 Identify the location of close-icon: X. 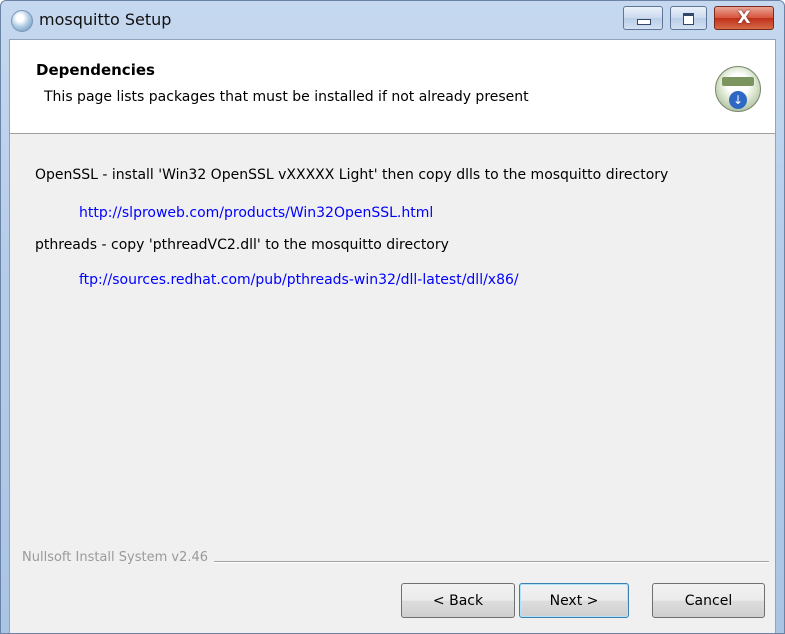
(744, 18).